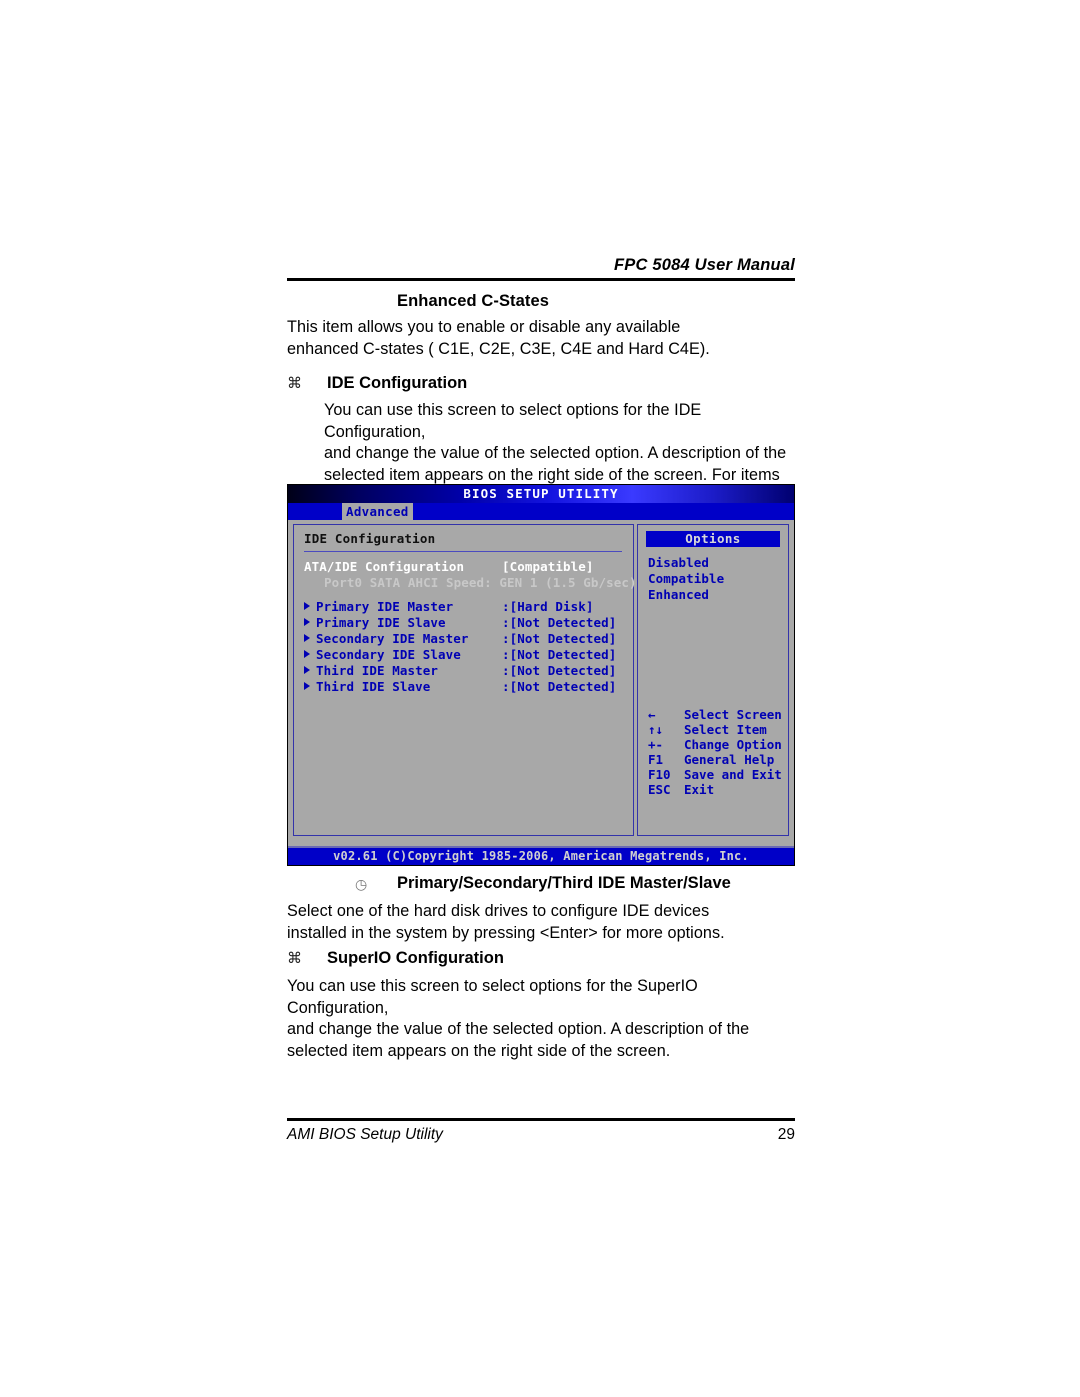 Image resolution: width=1080 pixels, height=1397 pixels. Describe the element at coordinates (733, 744) in the screenshot. I see `bios-nav-desc: Change Option` at that location.